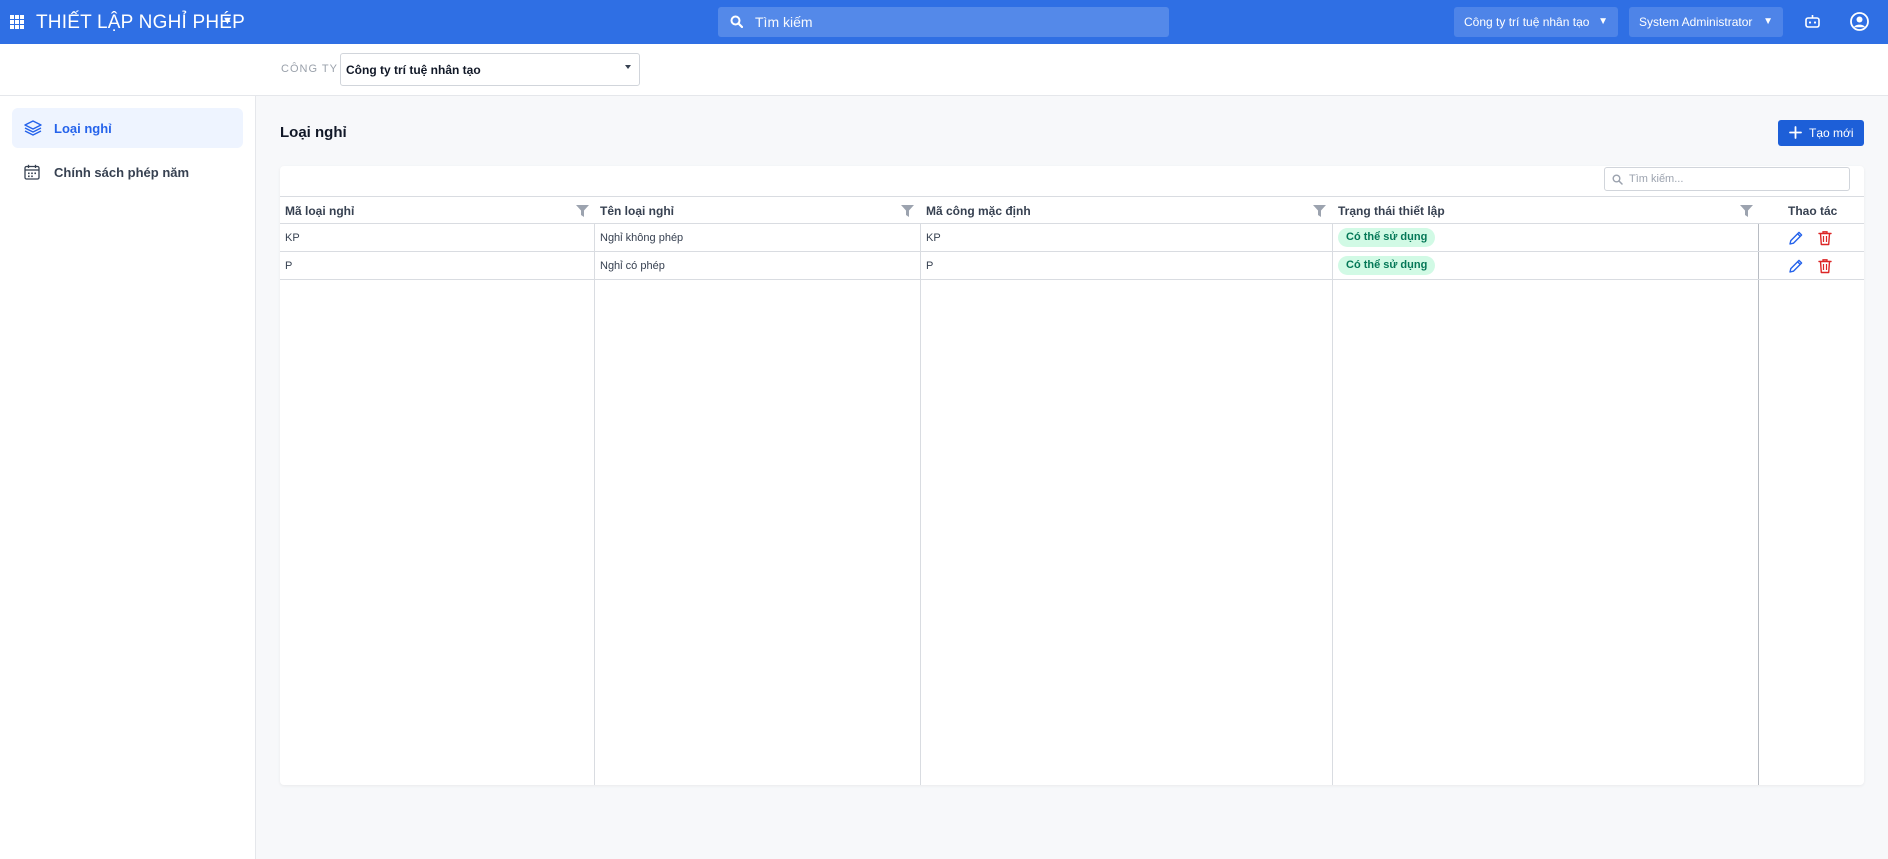 The height and width of the screenshot is (859, 1888). I want to click on user-menu: System Administrator ▼, so click(1706, 22).